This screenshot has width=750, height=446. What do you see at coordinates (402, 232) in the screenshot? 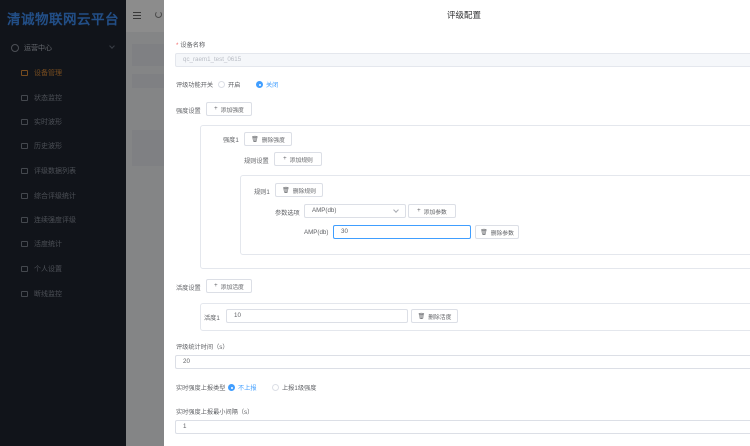
I see `param-value-input: 30` at bounding box center [402, 232].